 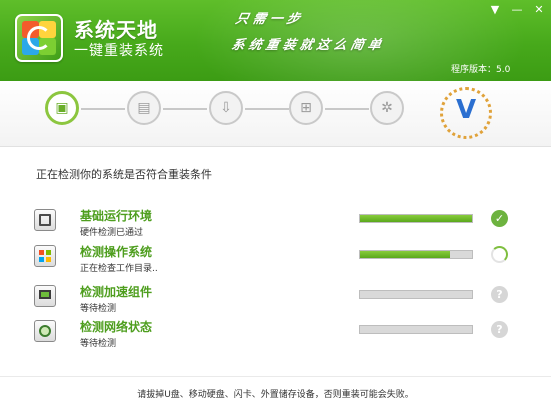 What do you see at coordinates (275, 260) in the screenshot?
I see `check-item-os: 检测操作系统 正在检查工作目录..` at bounding box center [275, 260].